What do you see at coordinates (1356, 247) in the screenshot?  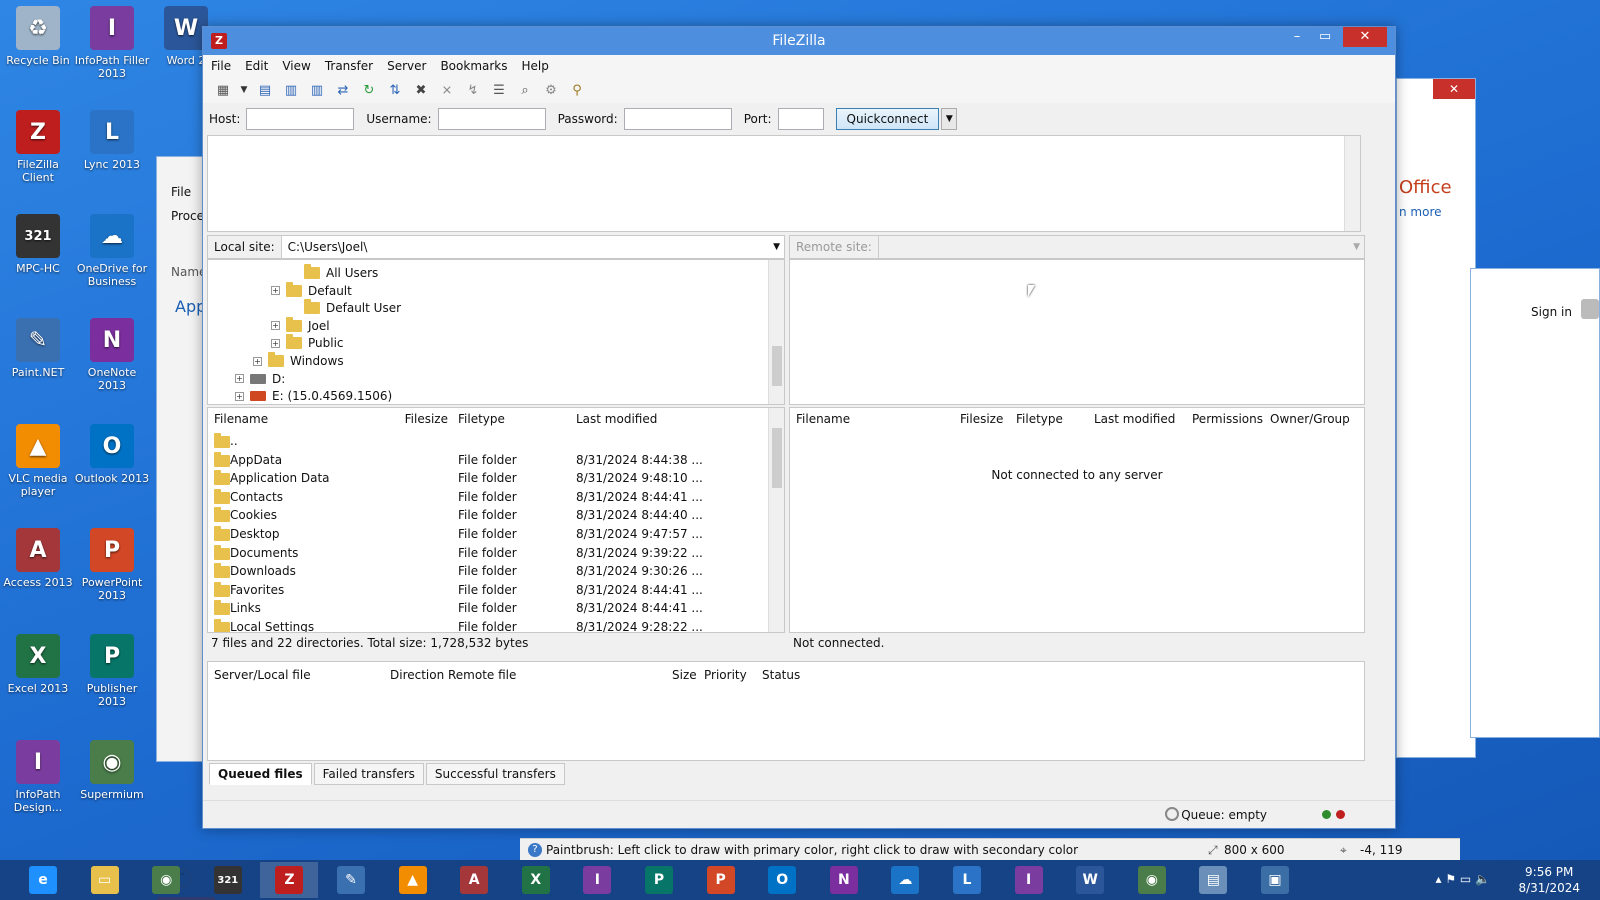 I see `remote-site-dropdown-icon: ▼` at bounding box center [1356, 247].